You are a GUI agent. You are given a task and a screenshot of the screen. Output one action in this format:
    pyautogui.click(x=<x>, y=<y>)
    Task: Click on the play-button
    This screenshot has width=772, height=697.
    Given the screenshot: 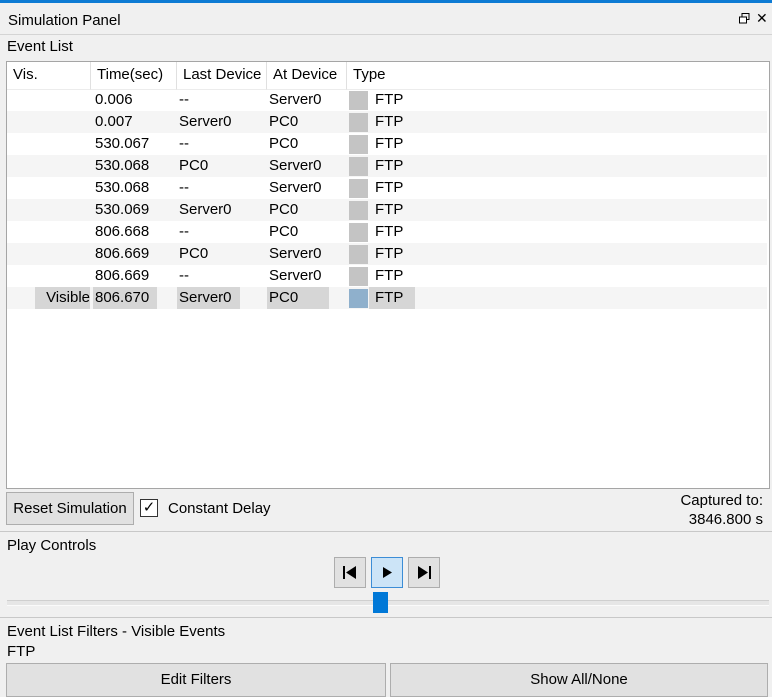 What is the action you would take?
    pyautogui.click(x=387, y=572)
    